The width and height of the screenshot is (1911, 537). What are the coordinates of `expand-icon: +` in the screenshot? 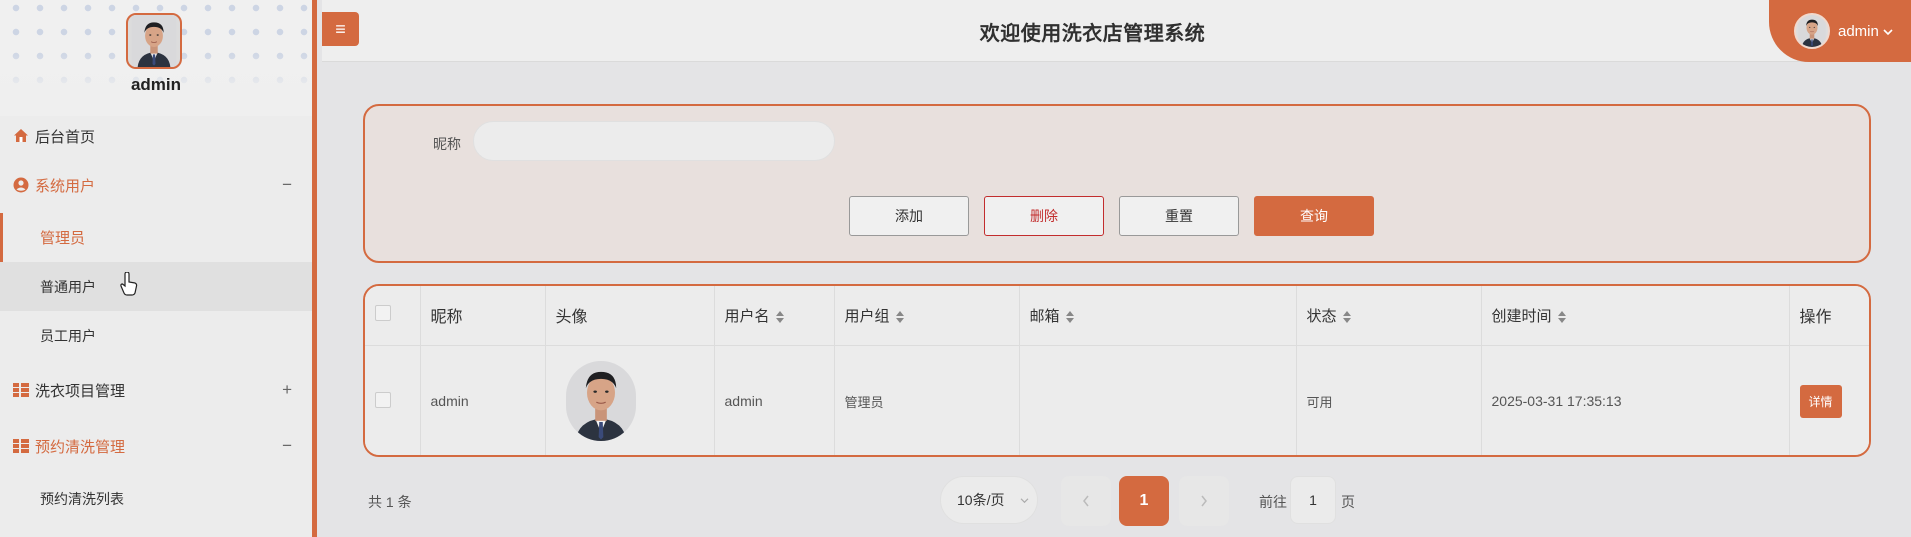 It's located at (287, 390).